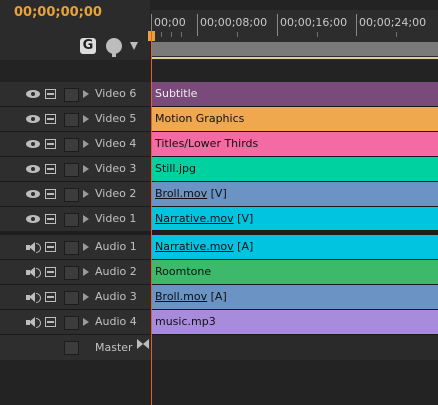 The image size is (438, 405). Describe the element at coordinates (234, 22) in the screenshot. I see `ruler-tick-label: 00;00;08;00` at that location.